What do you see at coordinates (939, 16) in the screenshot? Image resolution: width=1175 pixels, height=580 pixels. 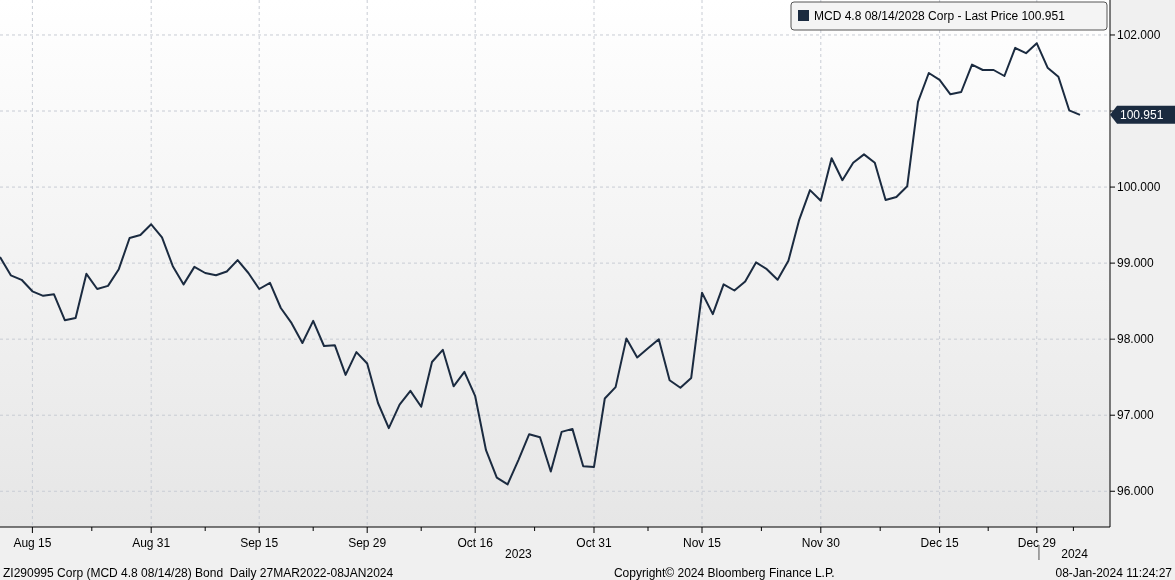 I see `legend-label: MCD 4.8 08/14/2028 Corp - Last Price 100.951` at bounding box center [939, 16].